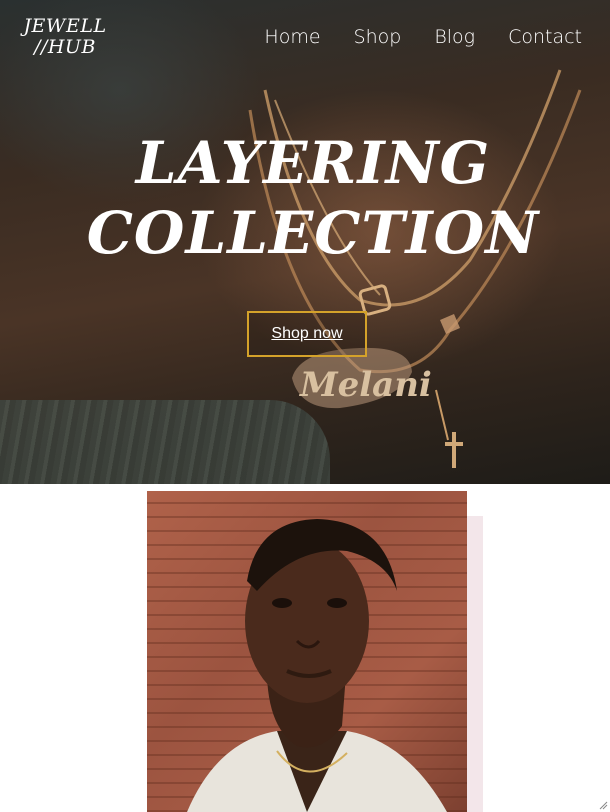 This screenshot has height=812, width=610. I want to click on nav-item-blog: Blog, so click(454, 37).